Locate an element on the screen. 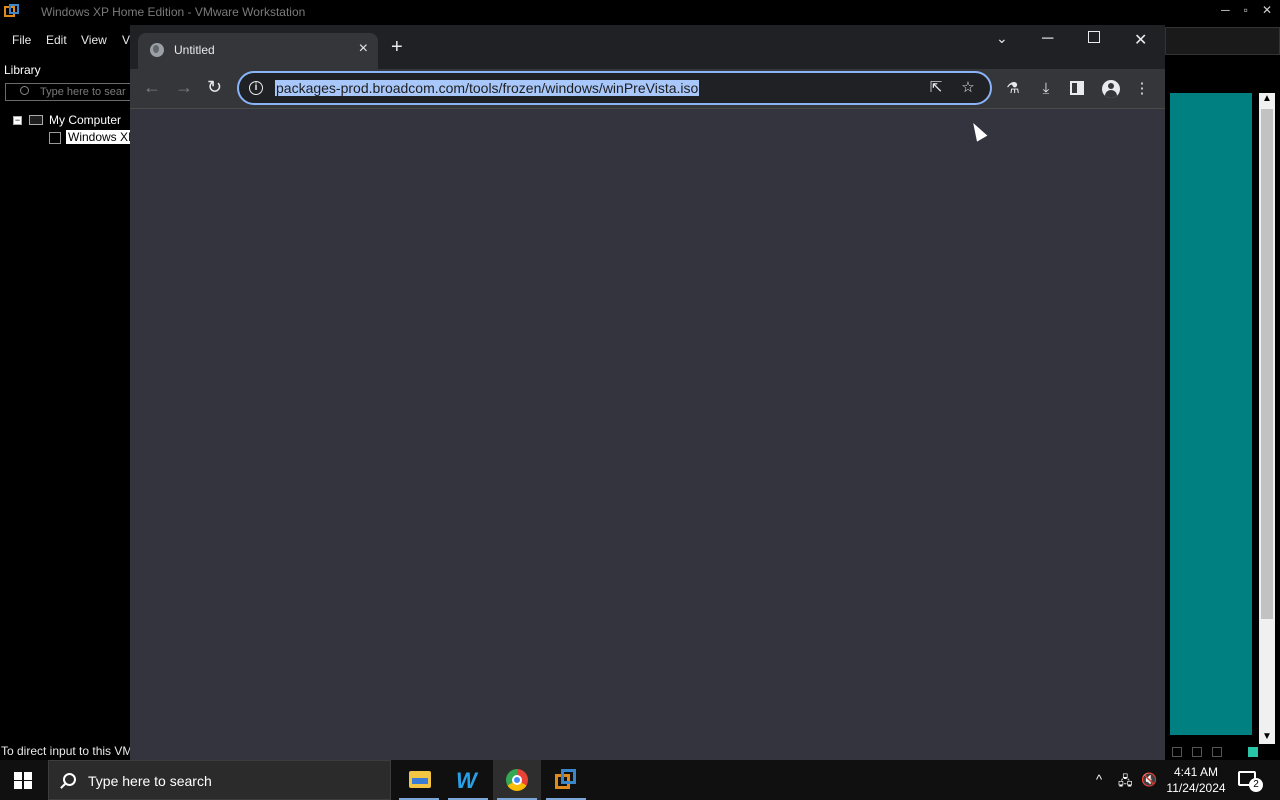 The image size is (1280, 800). tree-item-my-computer: − My Computer is located at coordinates (65, 120).